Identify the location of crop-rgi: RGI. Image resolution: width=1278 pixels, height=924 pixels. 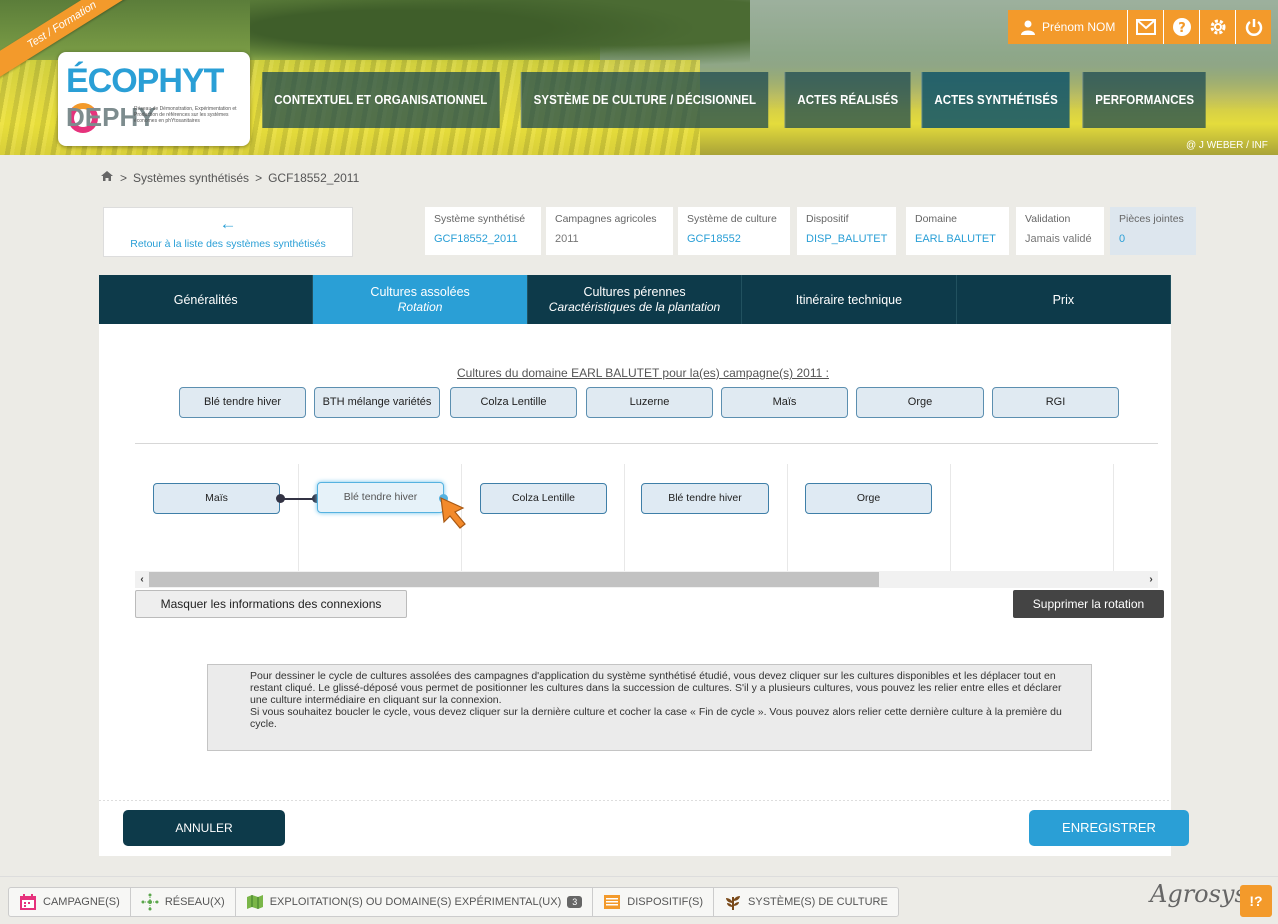
(1055, 402).